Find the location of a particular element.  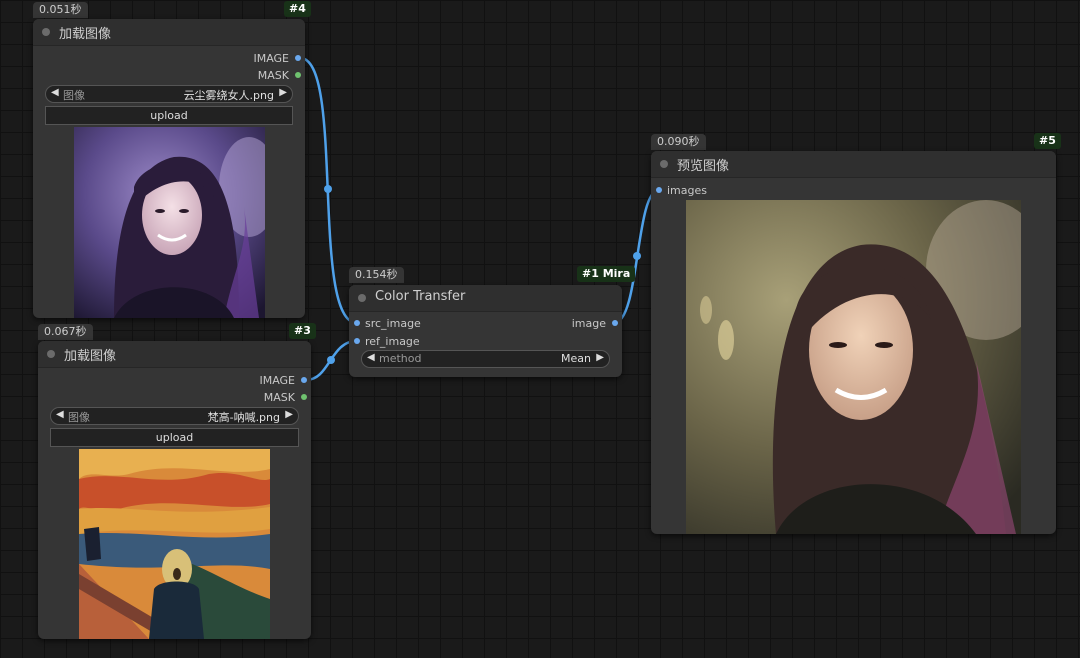

input-images-socket is located at coordinates (659, 190).